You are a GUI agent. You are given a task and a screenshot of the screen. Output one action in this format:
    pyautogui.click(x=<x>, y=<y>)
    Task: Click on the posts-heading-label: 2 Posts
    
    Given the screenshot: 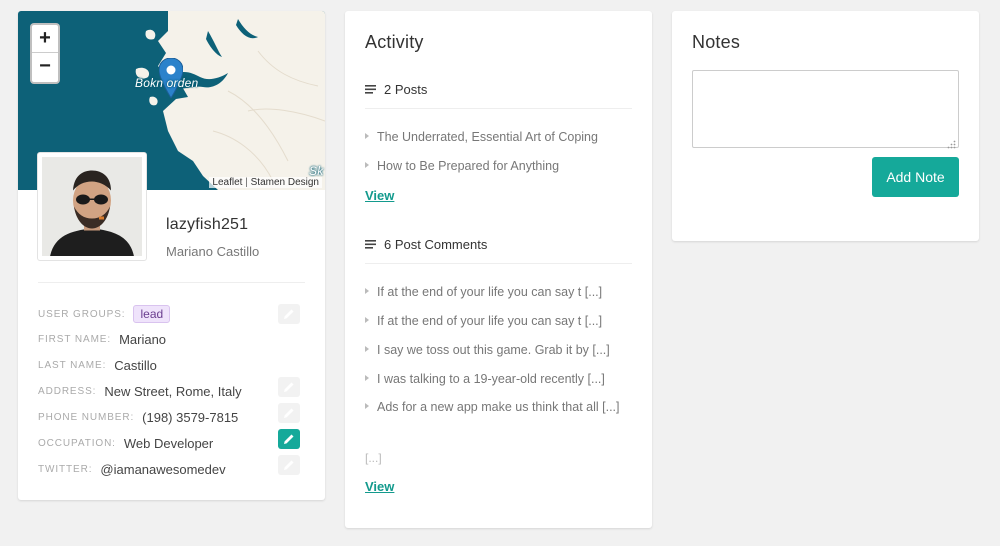 What is the action you would take?
    pyautogui.click(x=406, y=89)
    